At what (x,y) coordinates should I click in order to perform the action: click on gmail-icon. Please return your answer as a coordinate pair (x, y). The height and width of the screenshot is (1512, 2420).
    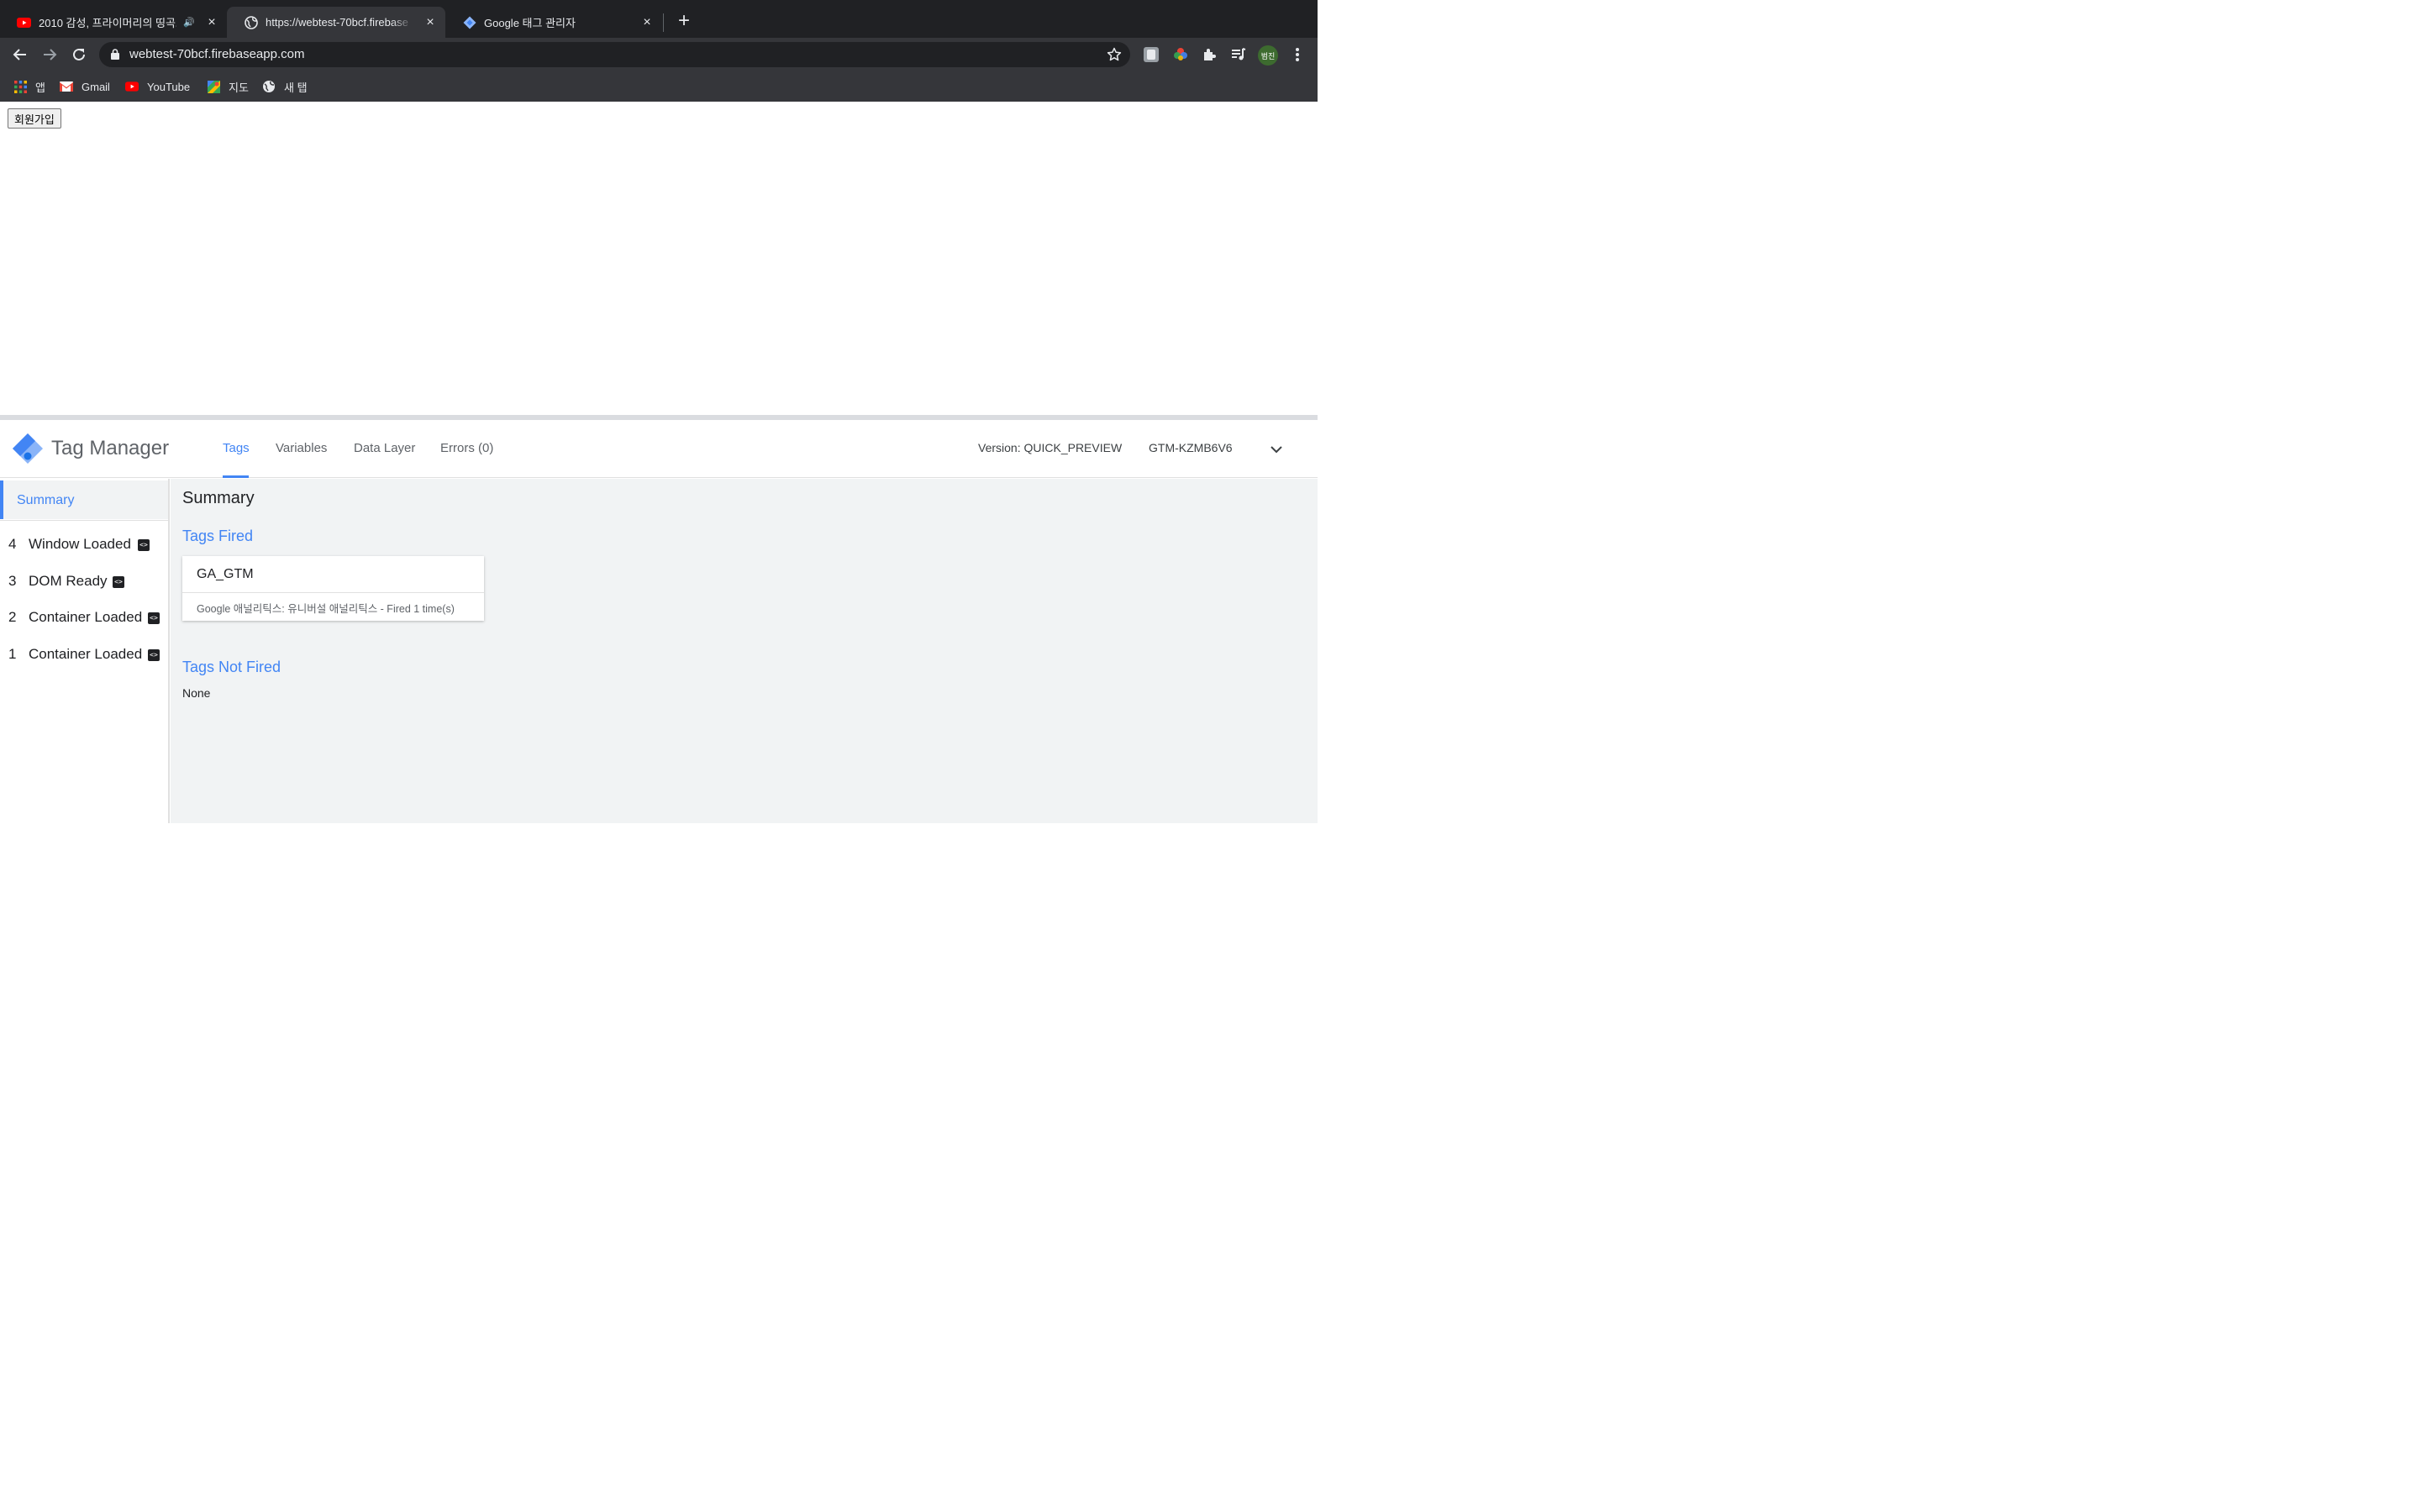
    Looking at the image, I should click on (66, 86).